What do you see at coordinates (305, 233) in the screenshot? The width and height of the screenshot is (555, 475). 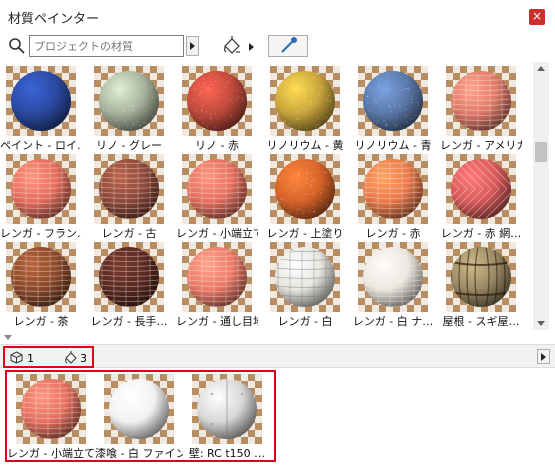 I see `material-label: レンガ - 上塗り` at bounding box center [305, 233].